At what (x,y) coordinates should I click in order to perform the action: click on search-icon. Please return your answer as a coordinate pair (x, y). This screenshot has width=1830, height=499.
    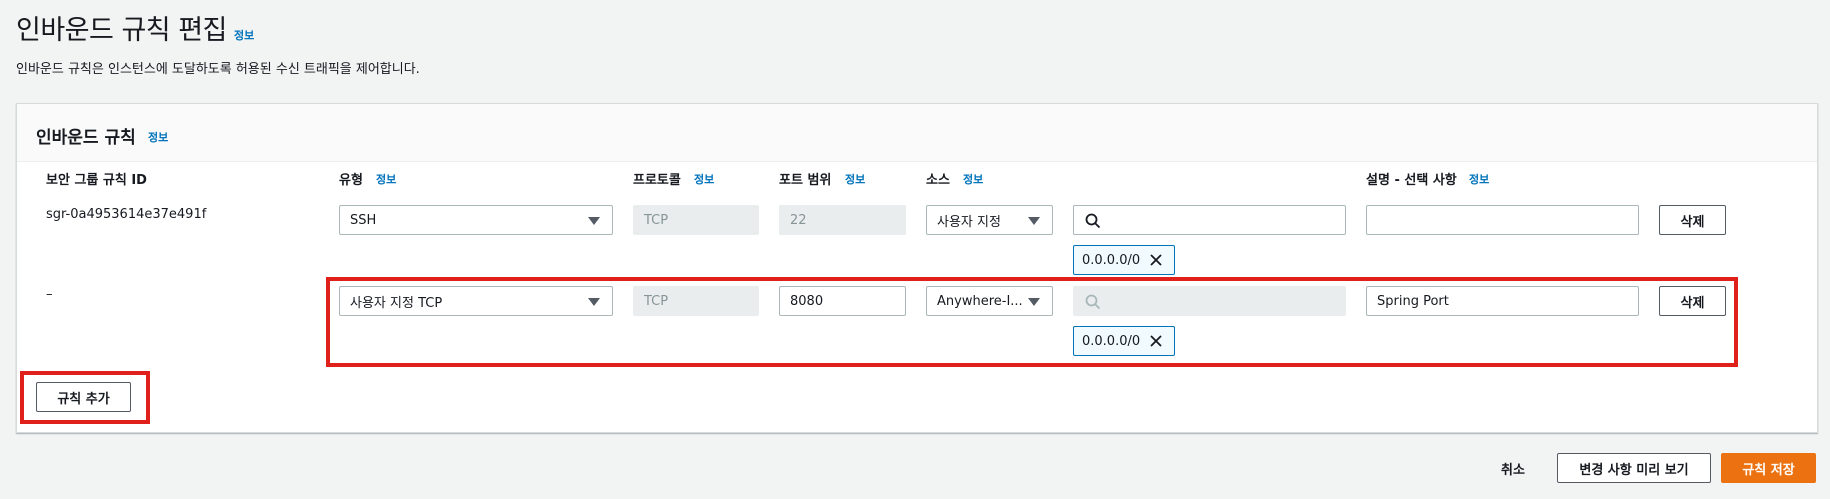
    Looking at the image, I should click on (1093, 221).